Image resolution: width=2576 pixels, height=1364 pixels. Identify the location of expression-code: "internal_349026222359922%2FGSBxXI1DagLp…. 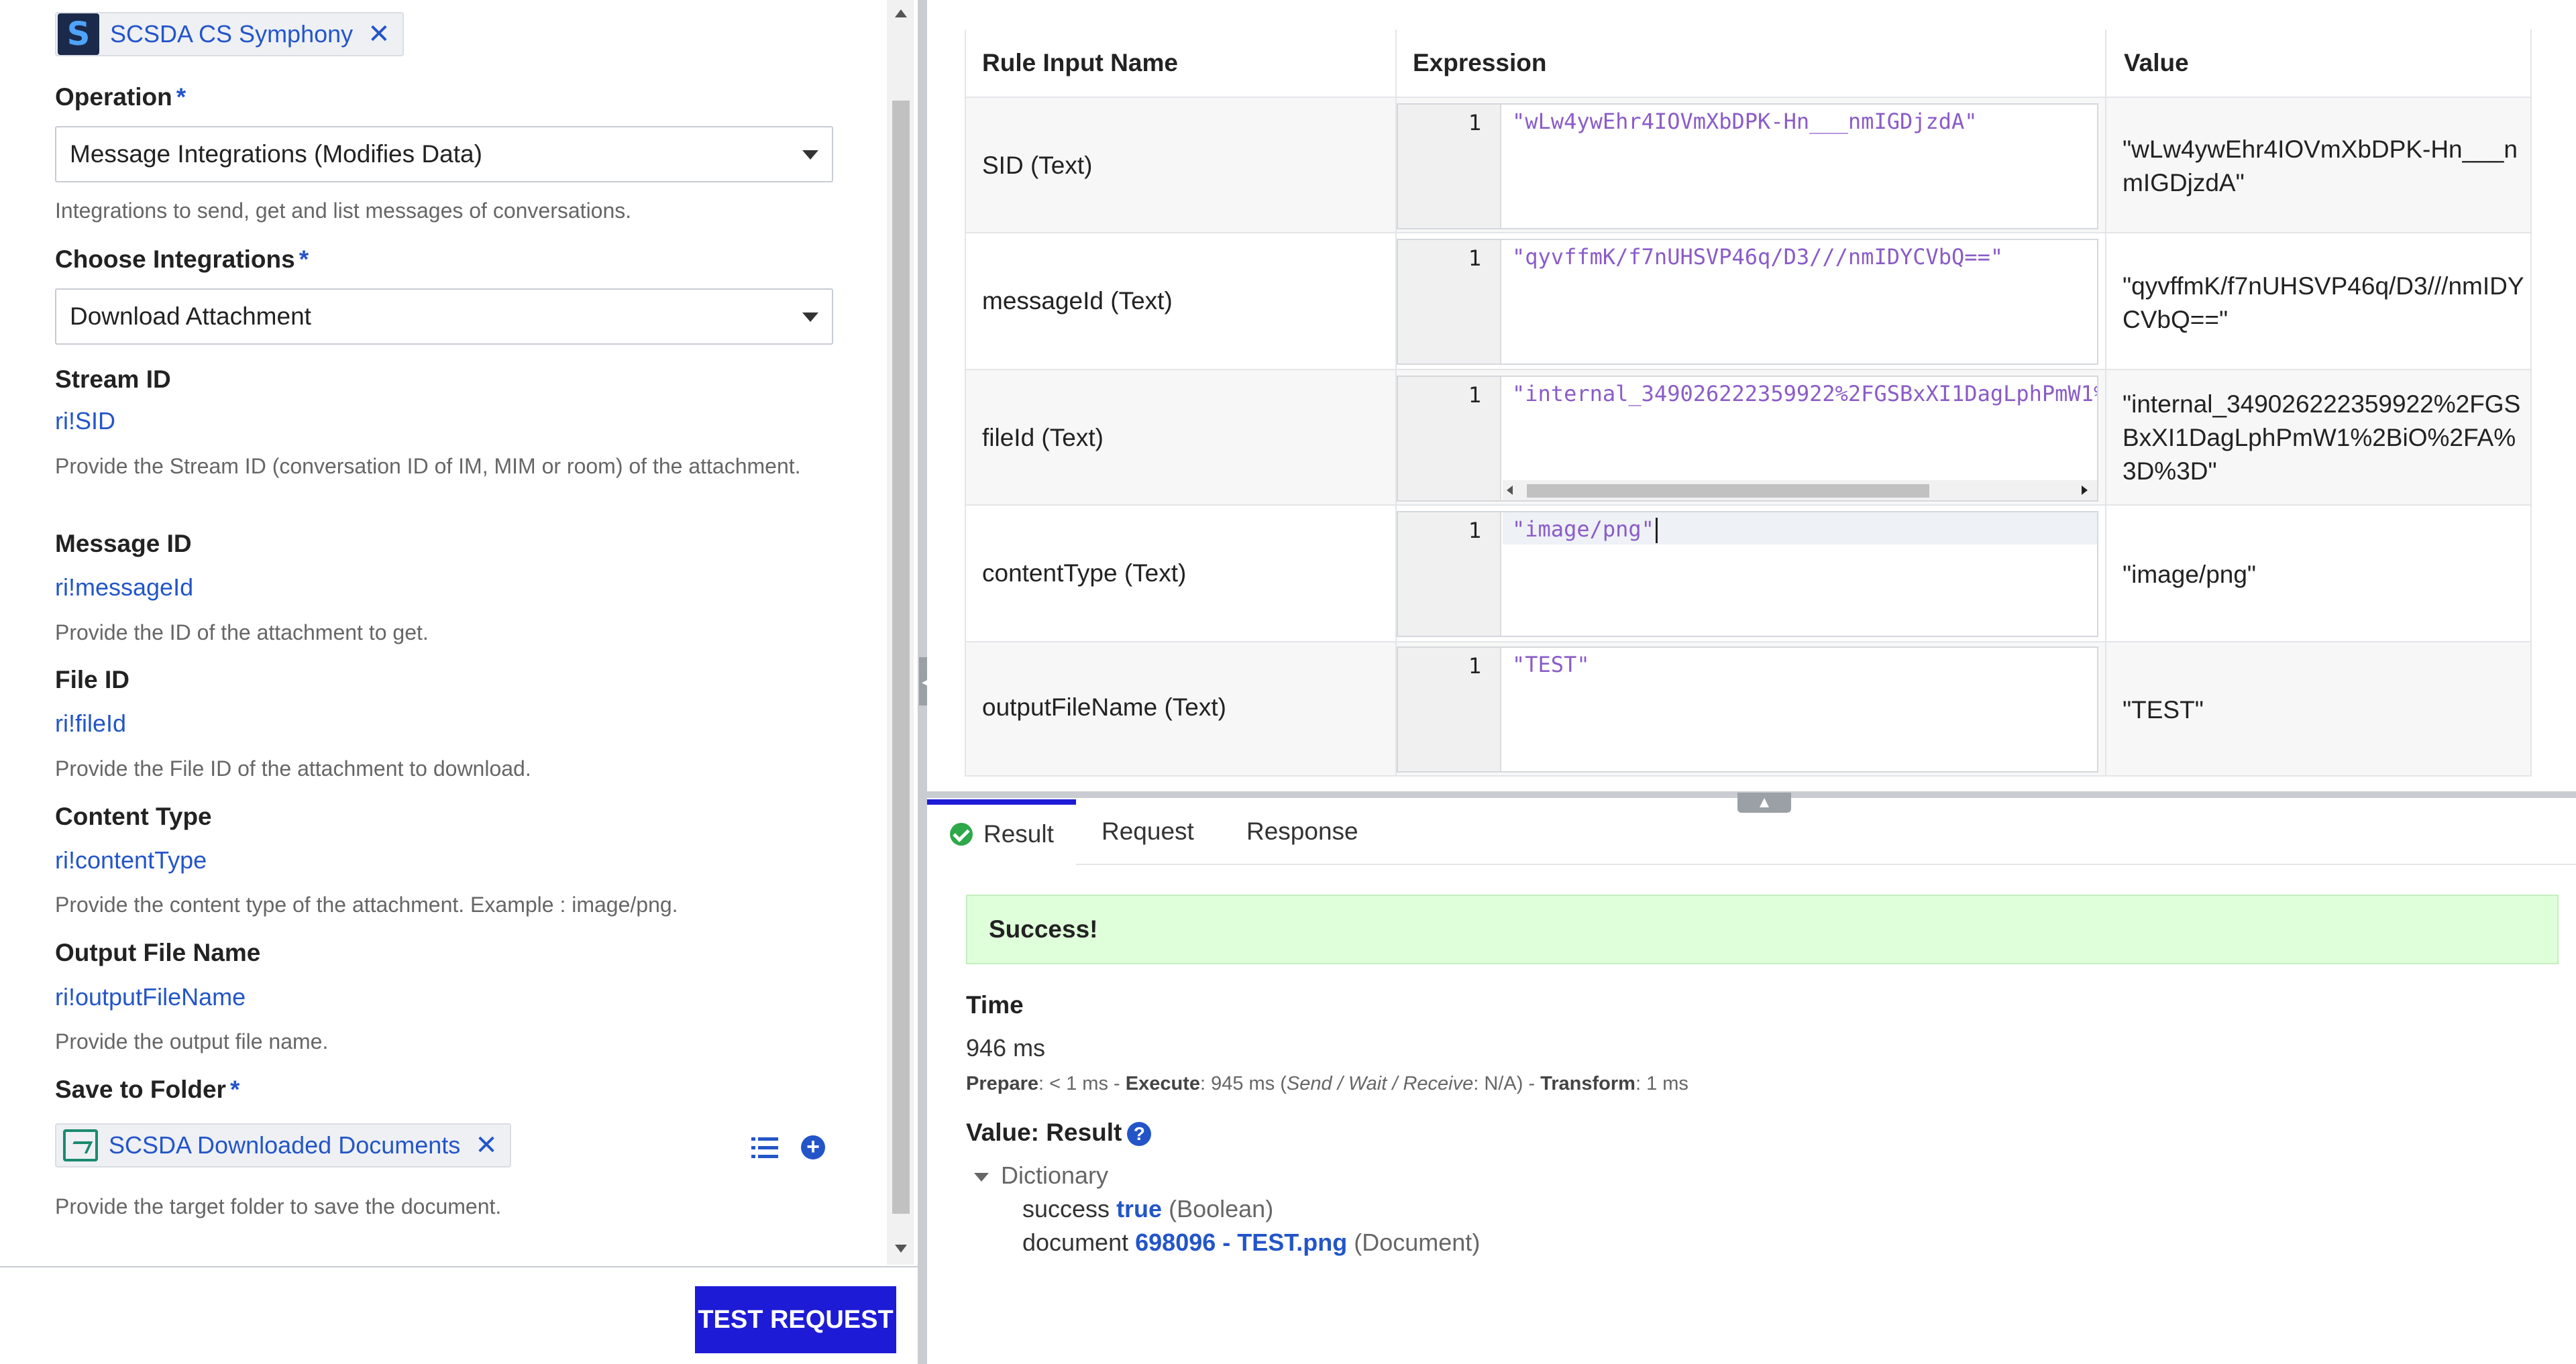
(1804, 393).